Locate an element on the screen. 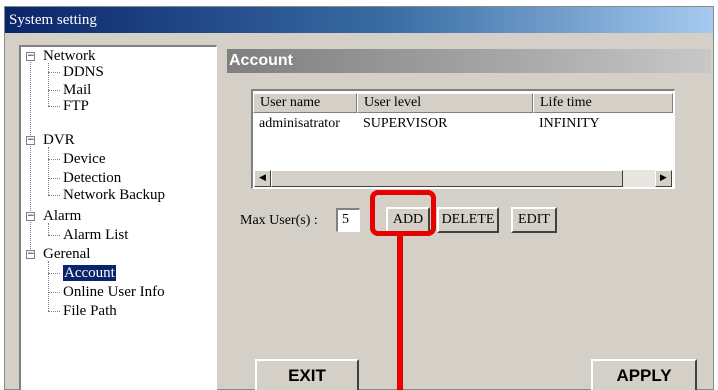 Image resolution: width=718 pixels, height=390 pixels. add-highlight-box is located at coordinates (403, 213).